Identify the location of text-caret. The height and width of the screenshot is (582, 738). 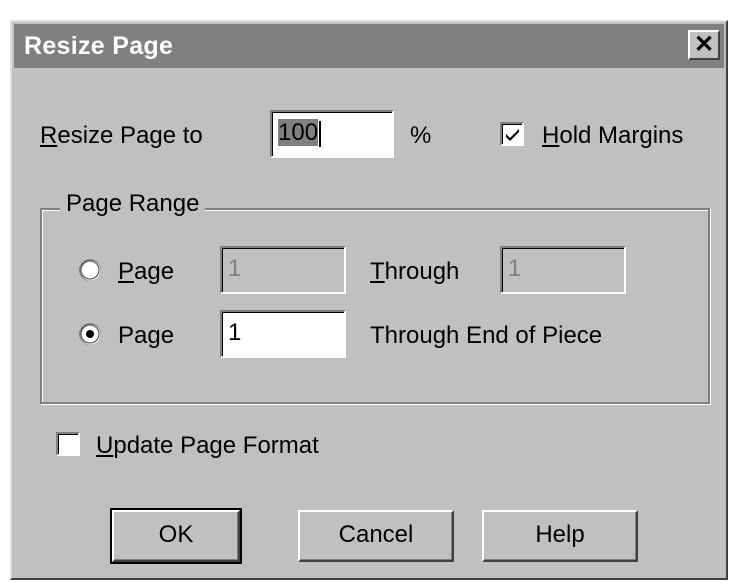
(320, 133).